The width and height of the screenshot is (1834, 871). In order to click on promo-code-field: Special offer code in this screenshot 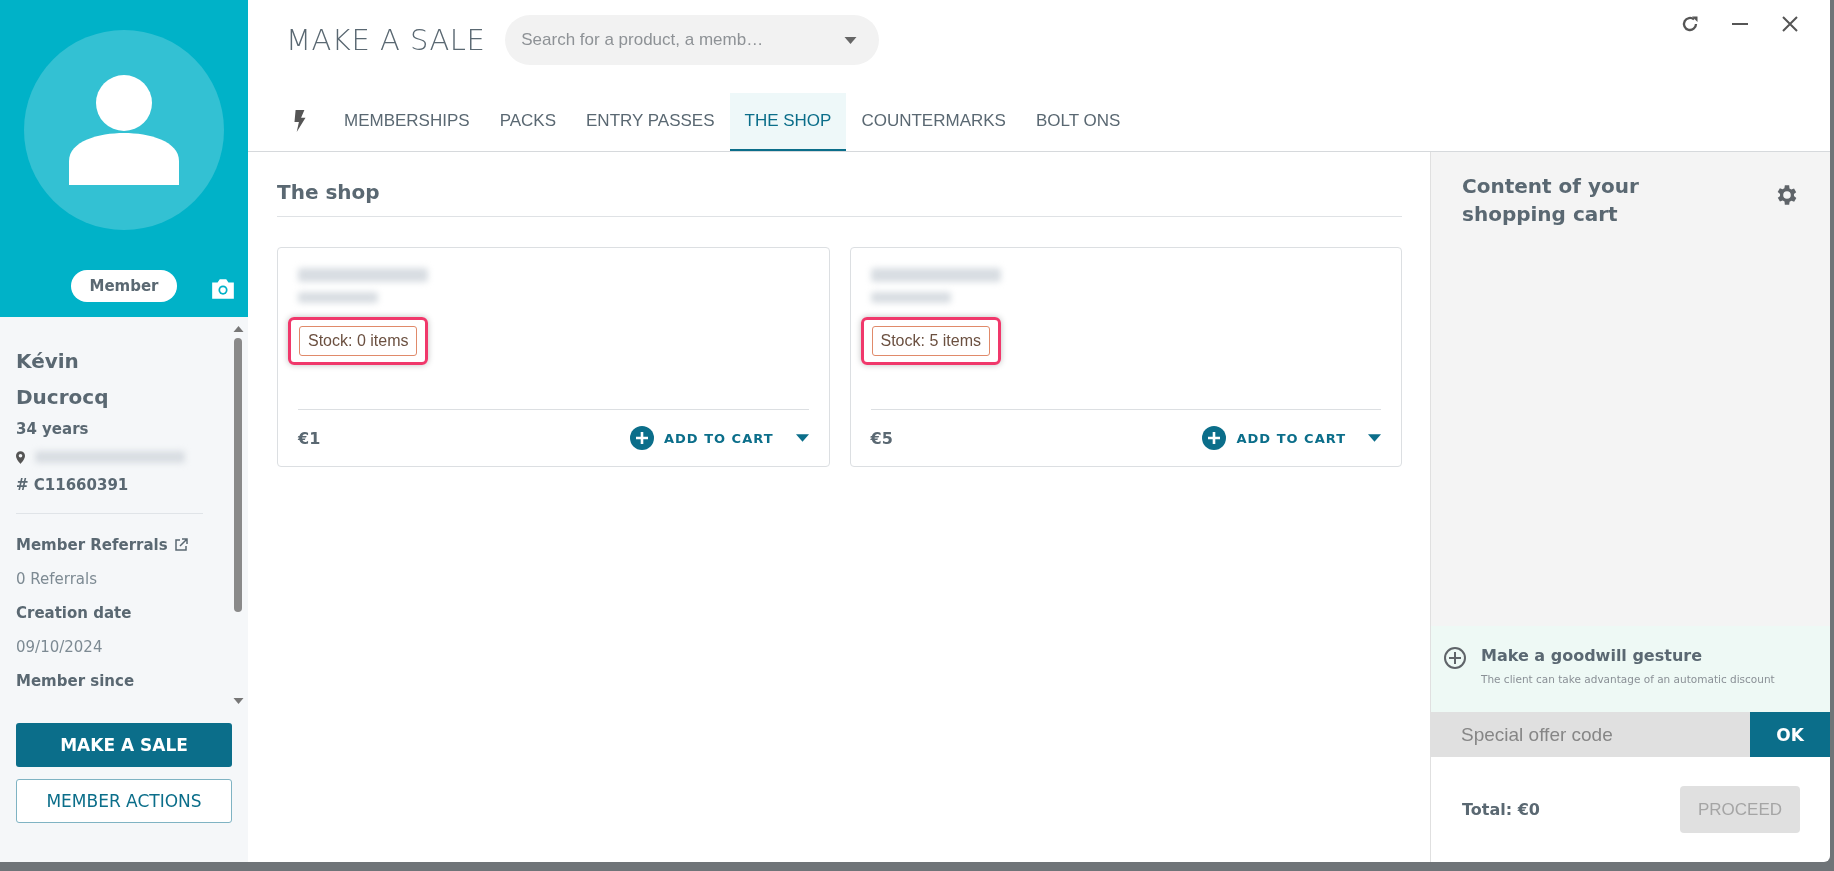, I will do `click(1590, 734)`.